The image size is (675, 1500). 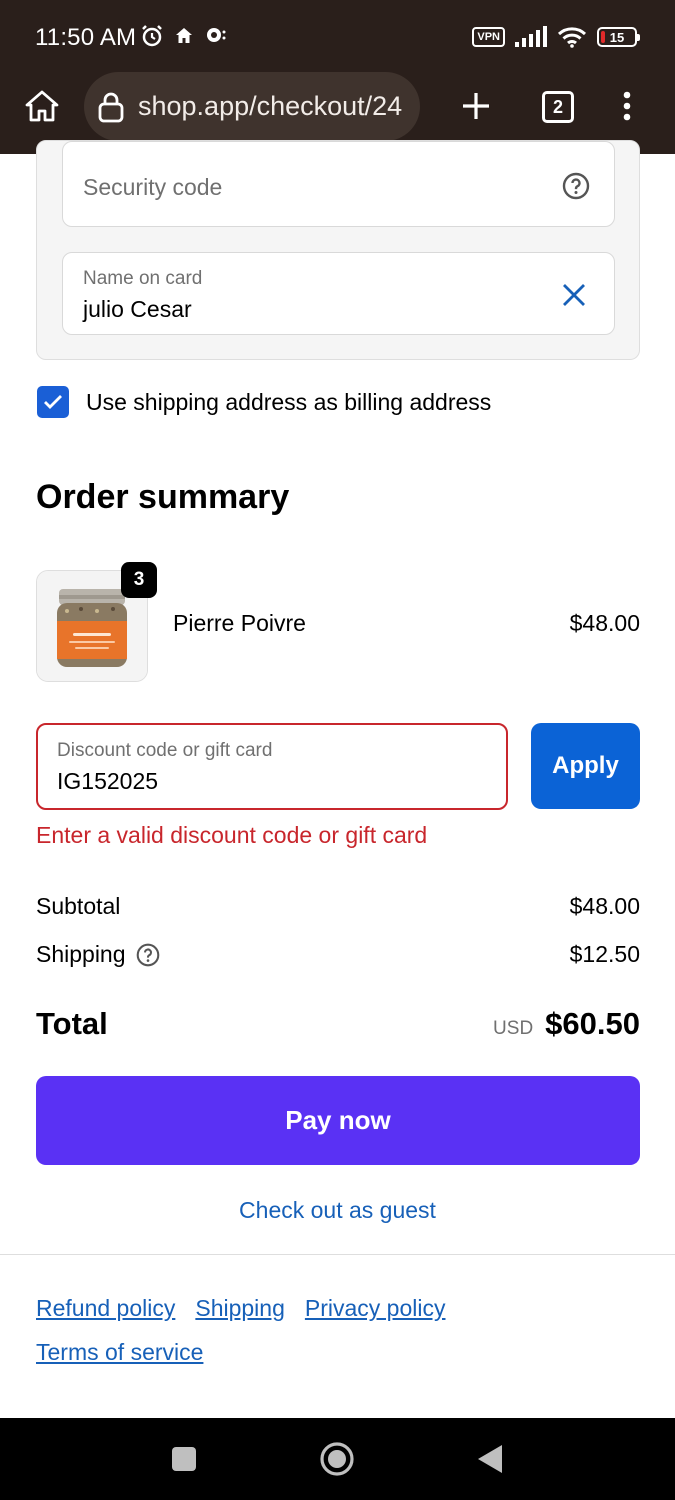 I want to click on address-bar: shop.app/checkout/24, so click(x=252, y=106).